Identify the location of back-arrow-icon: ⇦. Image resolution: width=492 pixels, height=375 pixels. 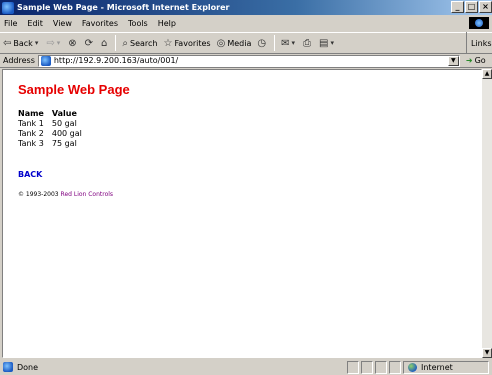
(7, 43).